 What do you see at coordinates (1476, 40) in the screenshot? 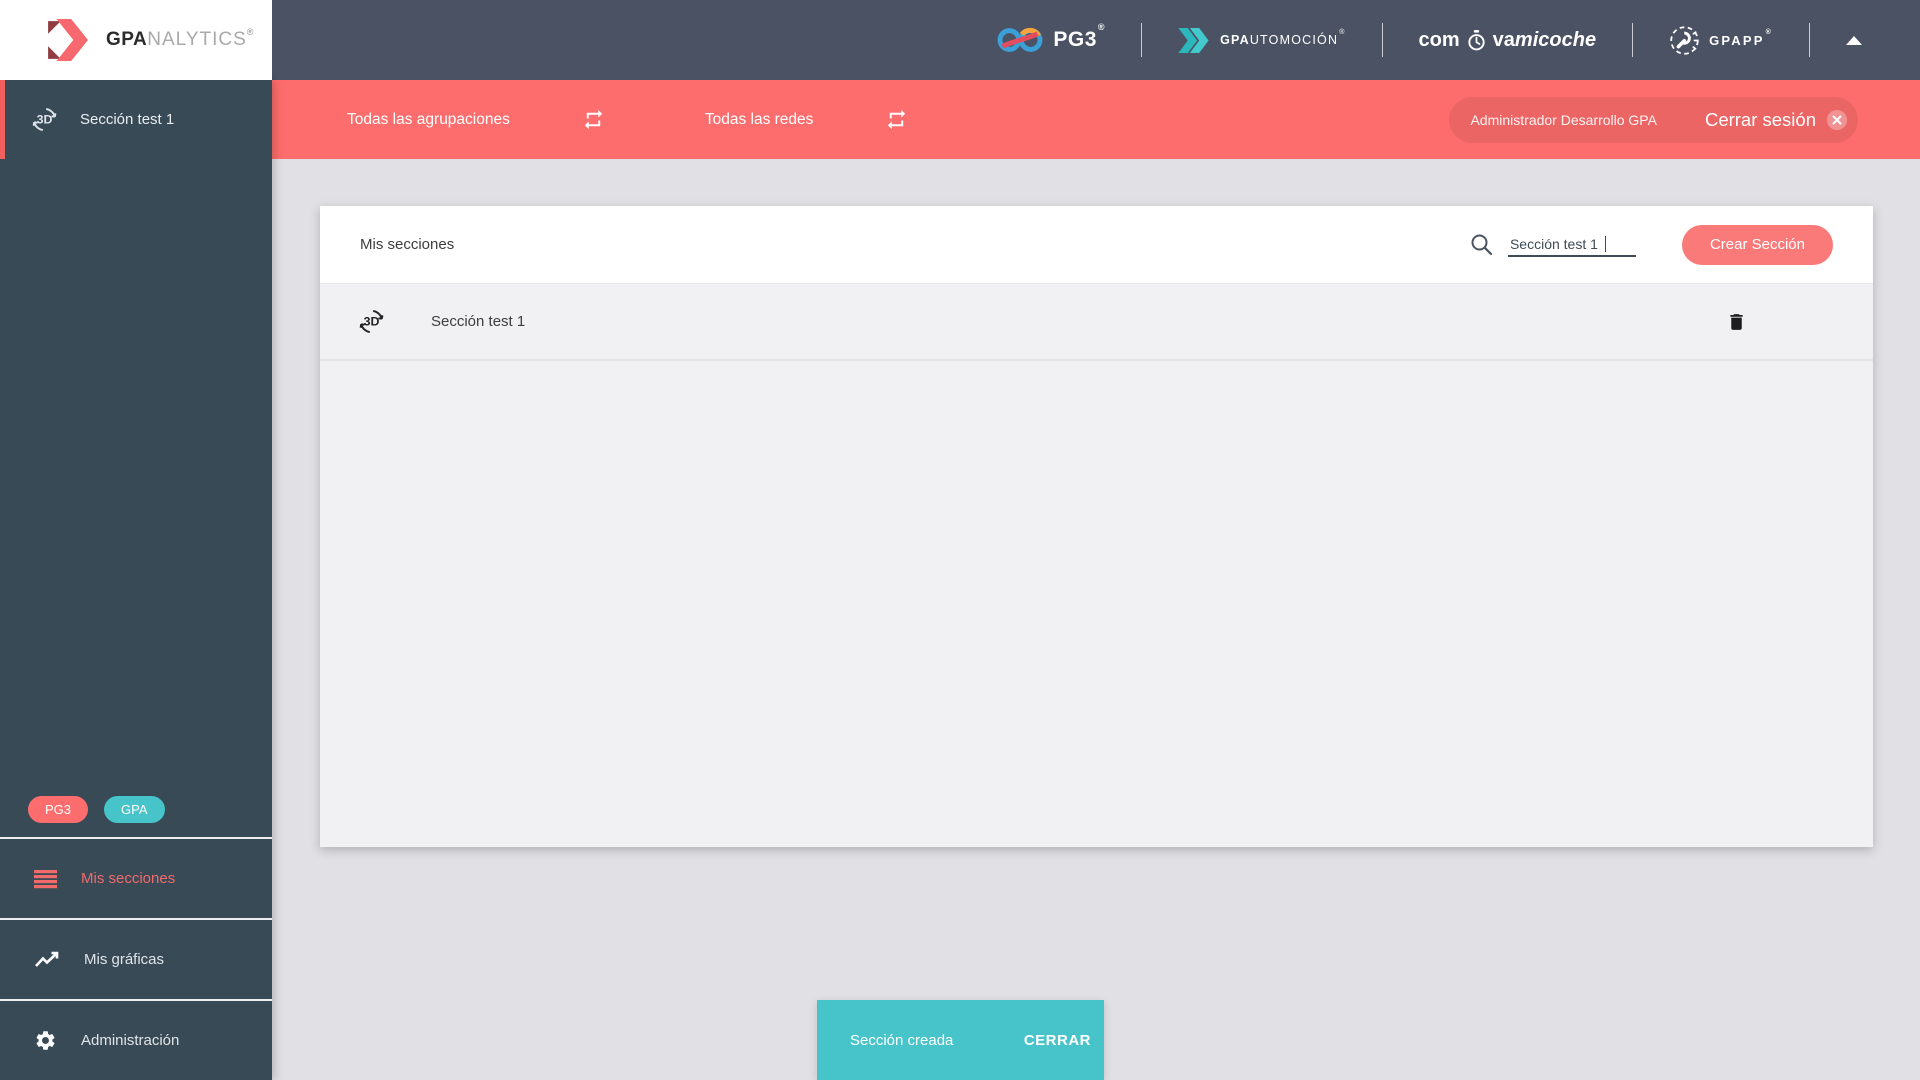
I see `clock-icon` at bounding box center [1476, 40].